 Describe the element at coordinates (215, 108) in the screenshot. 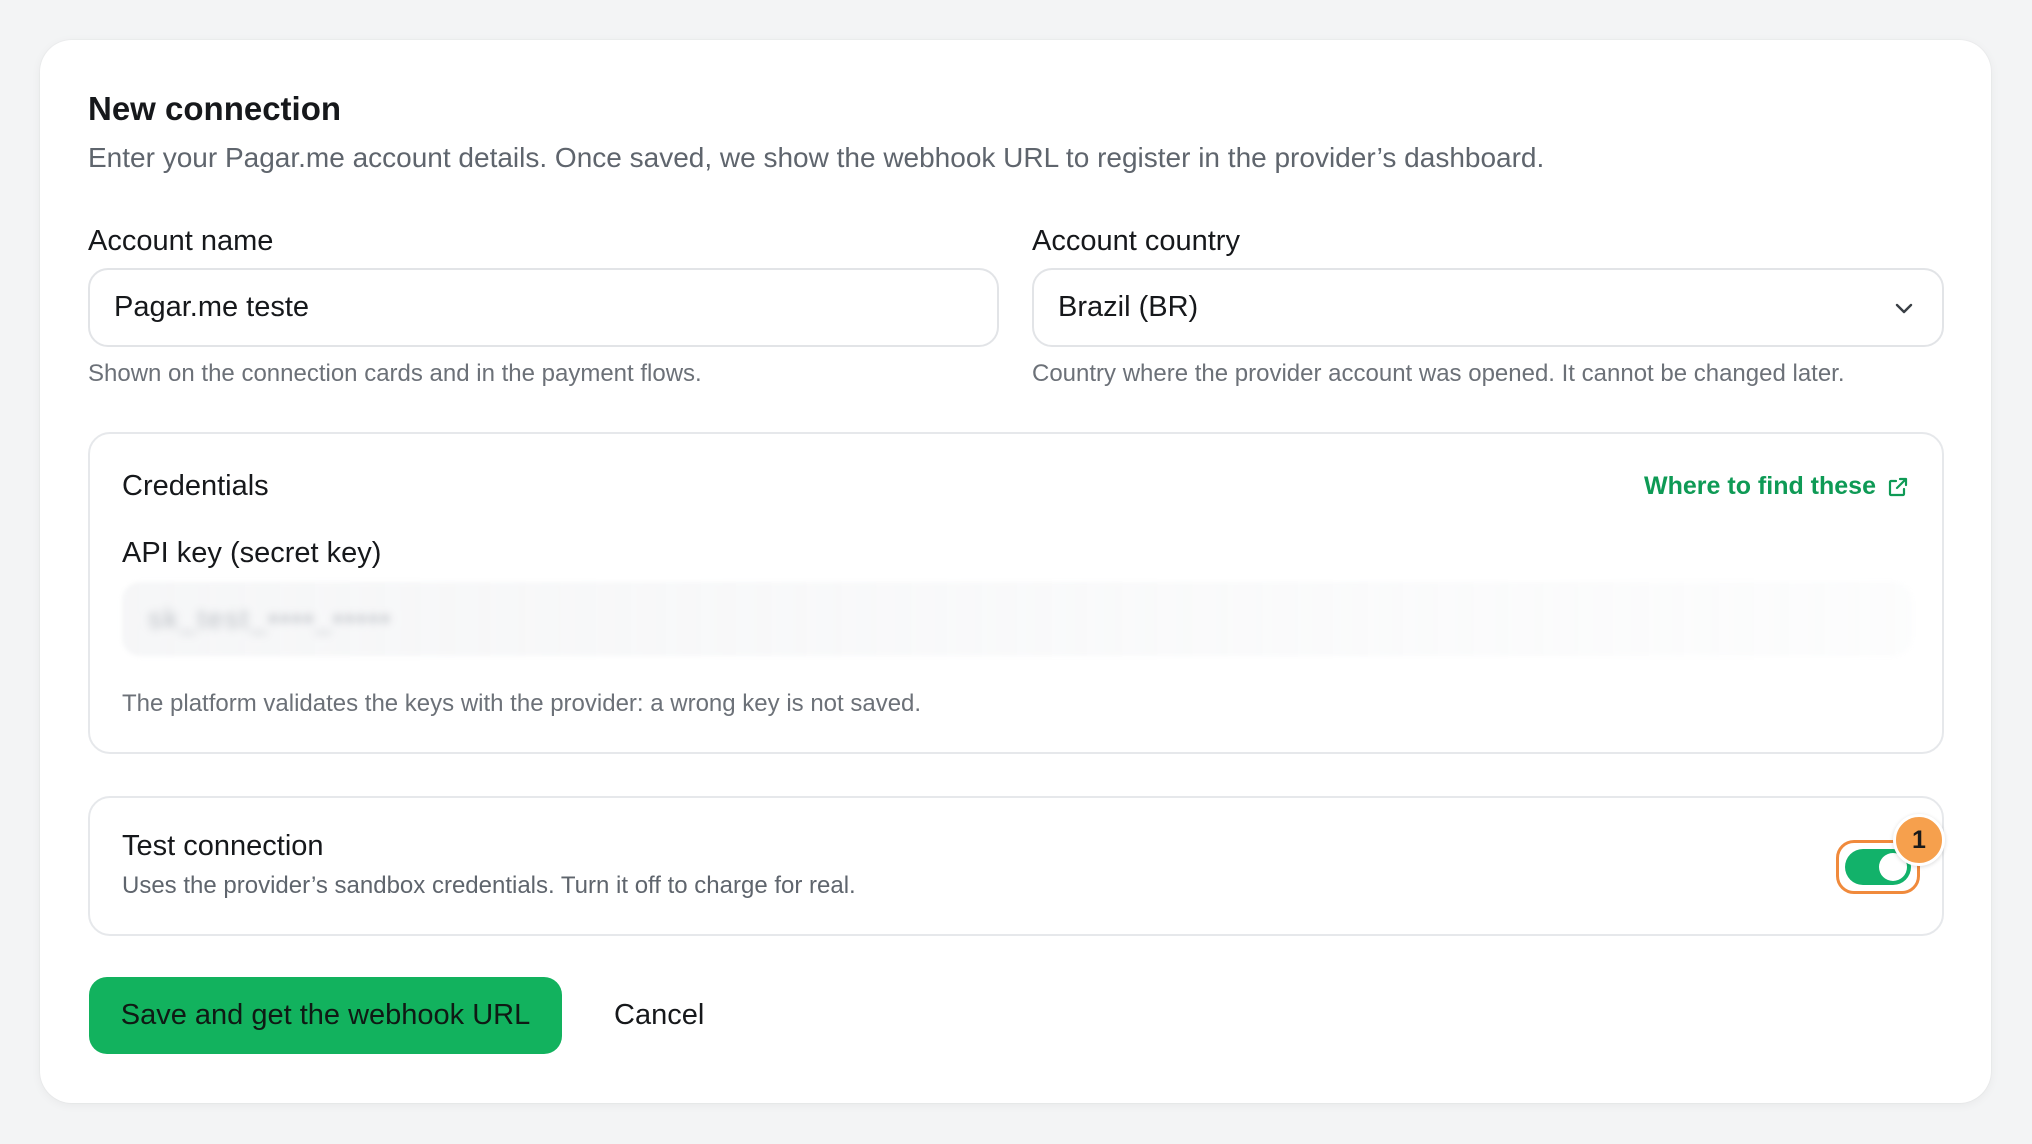

I see `form-title: New connection` at that location.